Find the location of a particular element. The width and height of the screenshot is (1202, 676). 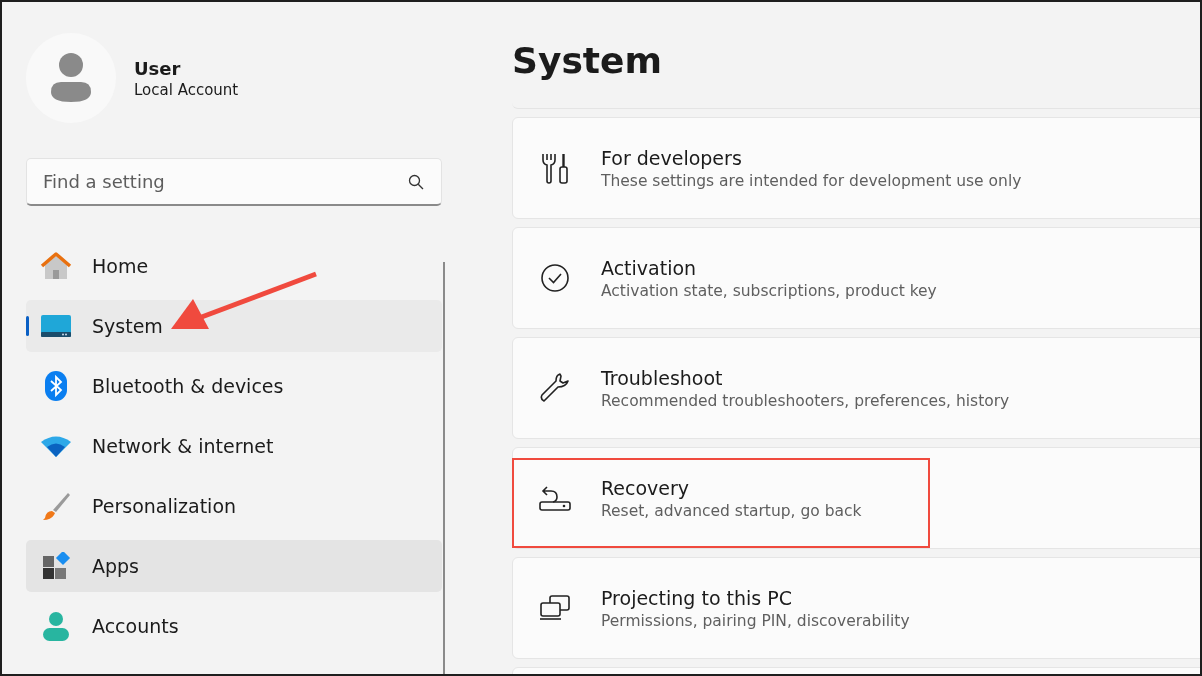

nav-item: Personalization is located at coordinates (234, 506).